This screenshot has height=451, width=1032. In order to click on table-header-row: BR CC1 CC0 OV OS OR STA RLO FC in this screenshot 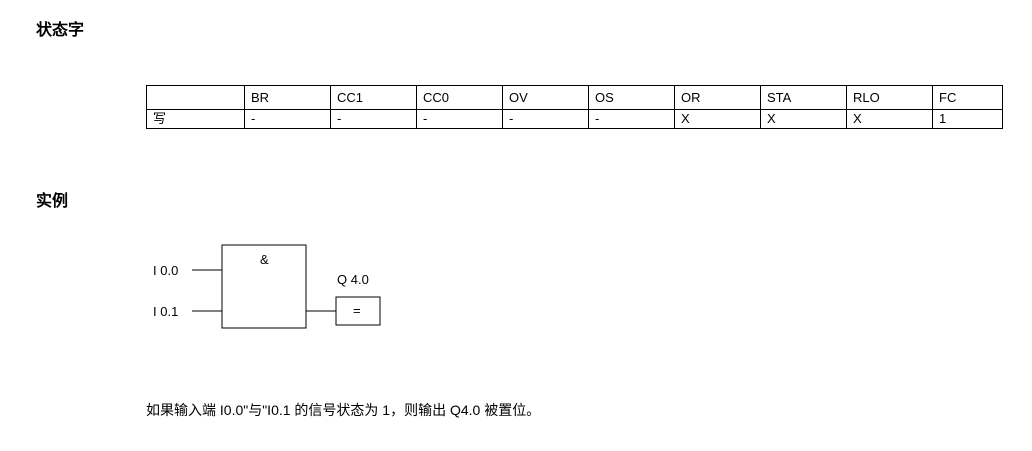, I will do `click(574, 97)`.